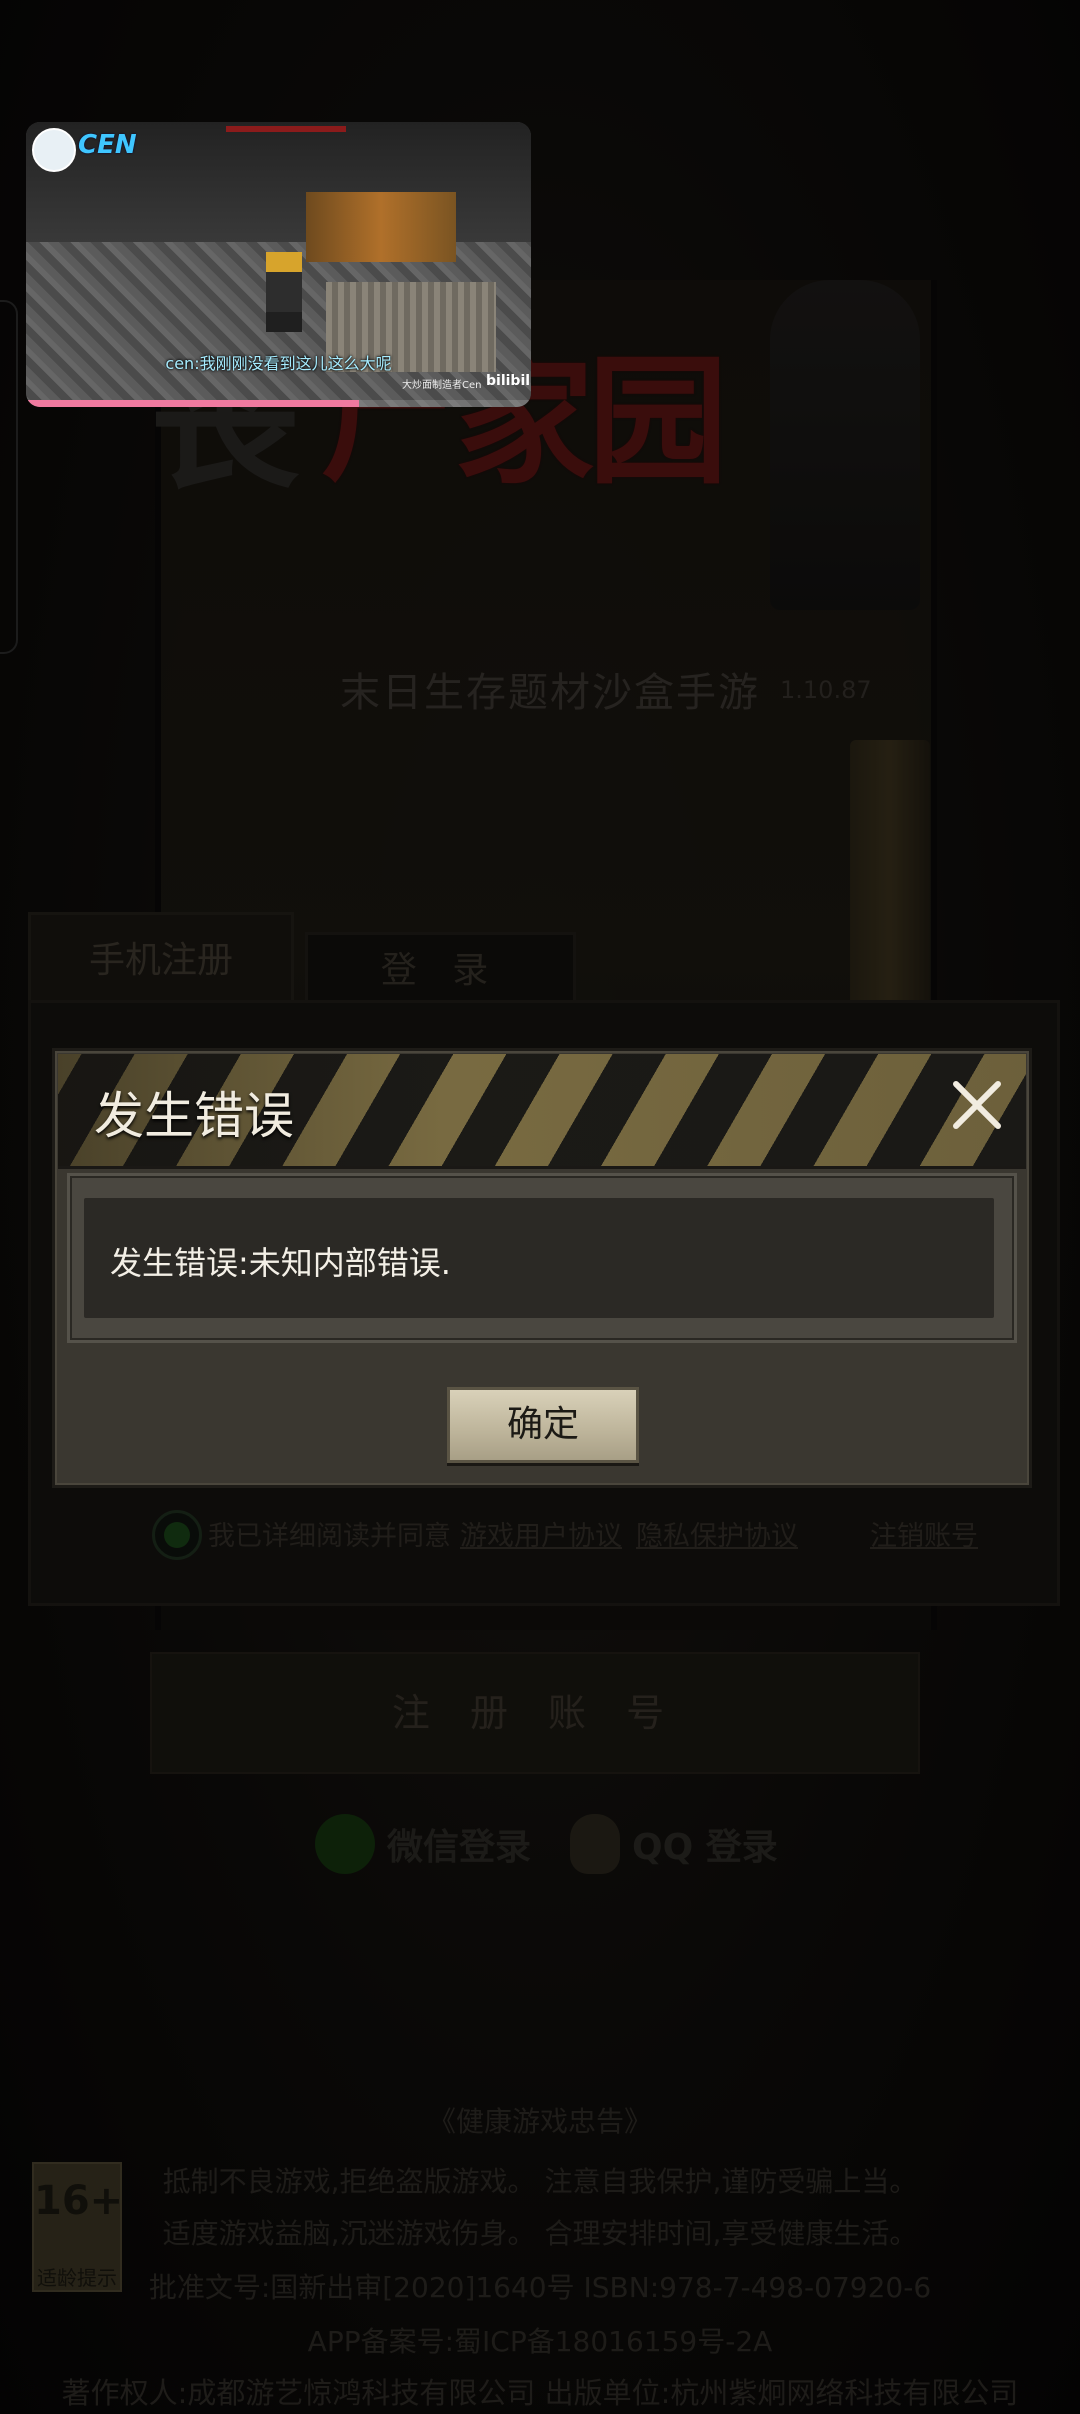 The width and height of the screenshot is (1080, 2414). I want to click on pip-video-window: CEN cen:我刚刚没看到这儿这么大呢 大炒面制造者Cen bilibili, so click(278, 264).